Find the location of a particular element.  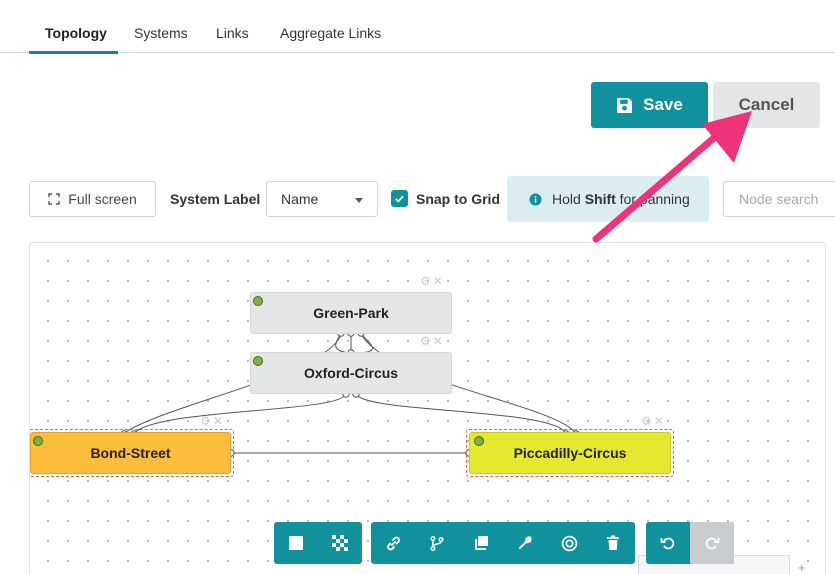

tab-links: Links is located at coordinates (232, 33).